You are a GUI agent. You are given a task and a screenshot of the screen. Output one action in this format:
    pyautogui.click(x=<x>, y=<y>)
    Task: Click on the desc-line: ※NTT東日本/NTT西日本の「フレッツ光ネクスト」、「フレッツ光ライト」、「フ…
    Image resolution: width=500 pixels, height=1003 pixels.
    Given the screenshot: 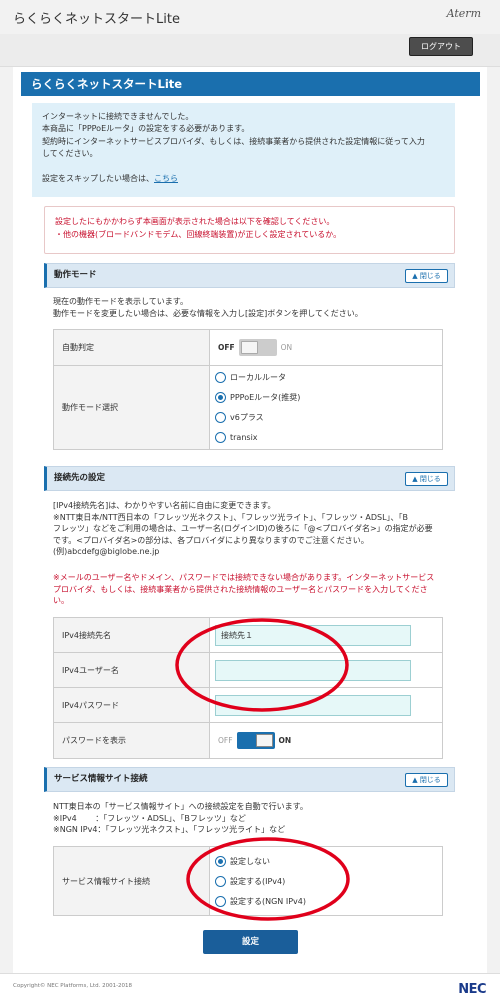 What is the action you would take?
    pyautogui.click(x=231, y=517)
    